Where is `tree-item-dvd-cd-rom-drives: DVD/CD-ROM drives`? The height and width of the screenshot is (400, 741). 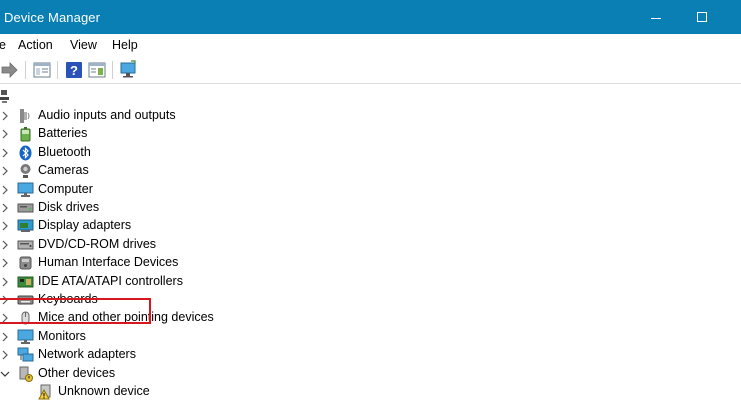 tree-item-dvd-cd-rom-drives: DVD/CD-ROM drives is located at coordinates (370, 245).